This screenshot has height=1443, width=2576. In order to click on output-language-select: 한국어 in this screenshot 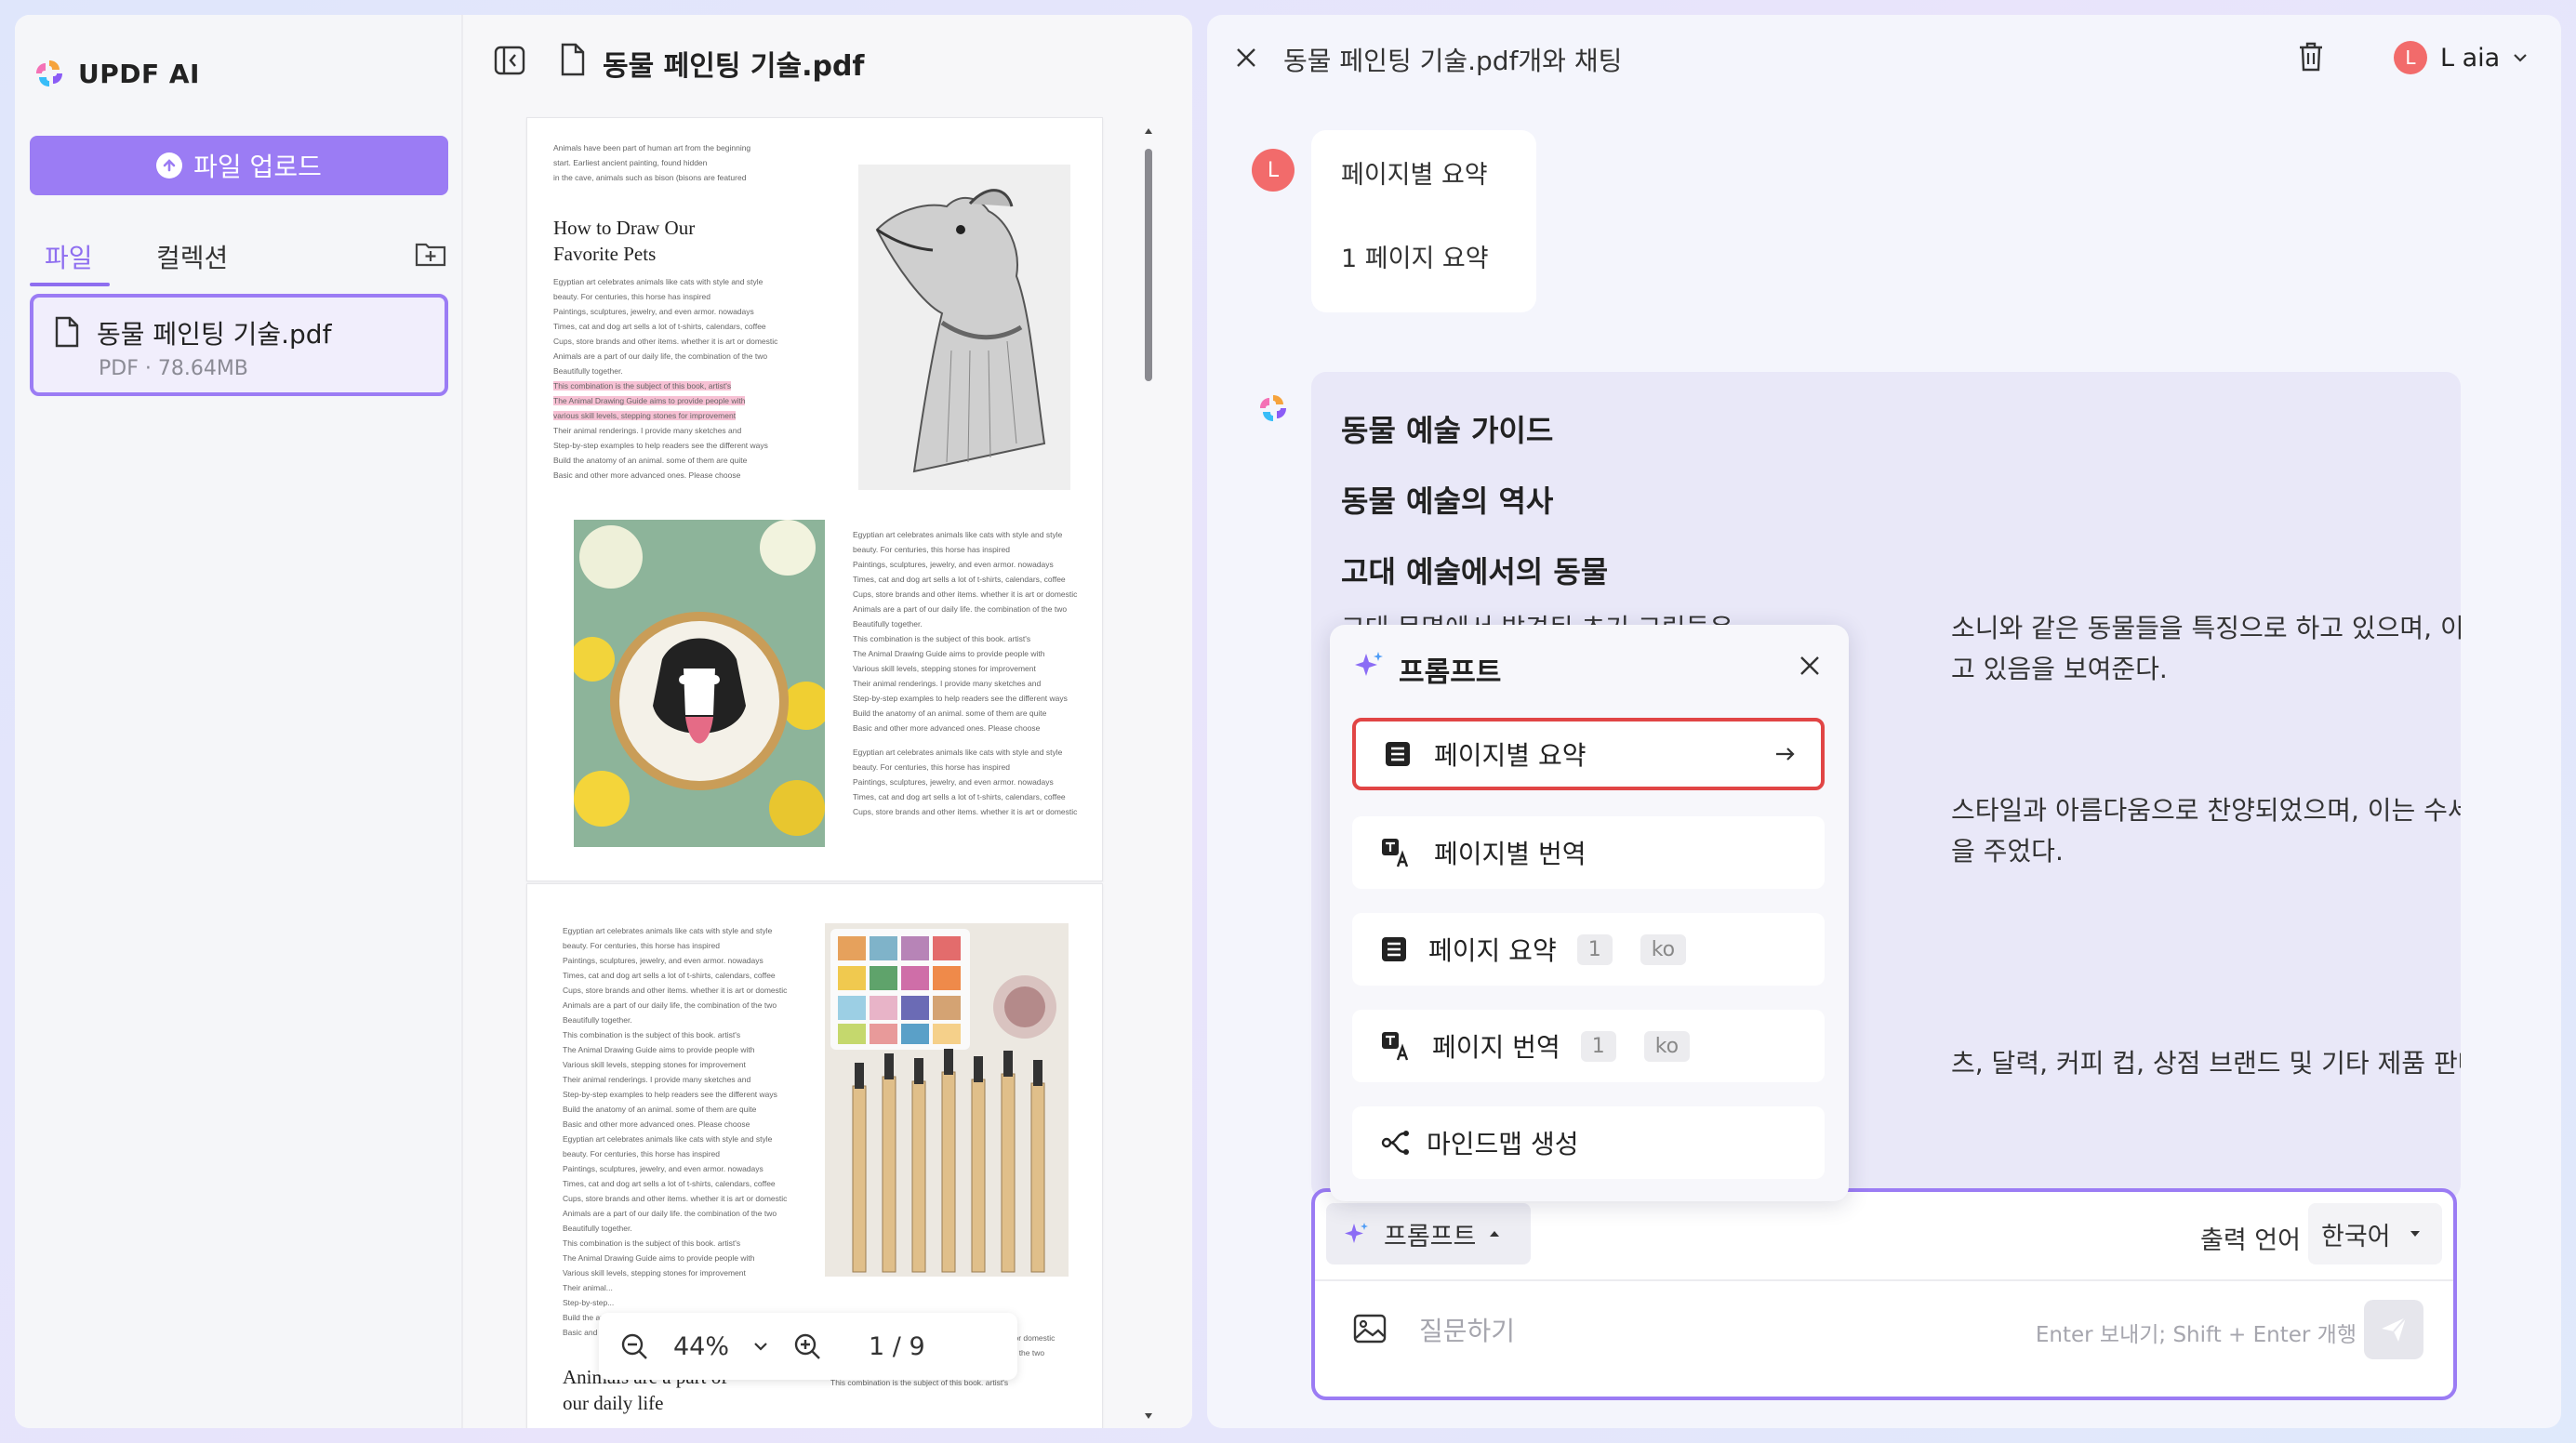, I will do `click(2375, 1233)`.